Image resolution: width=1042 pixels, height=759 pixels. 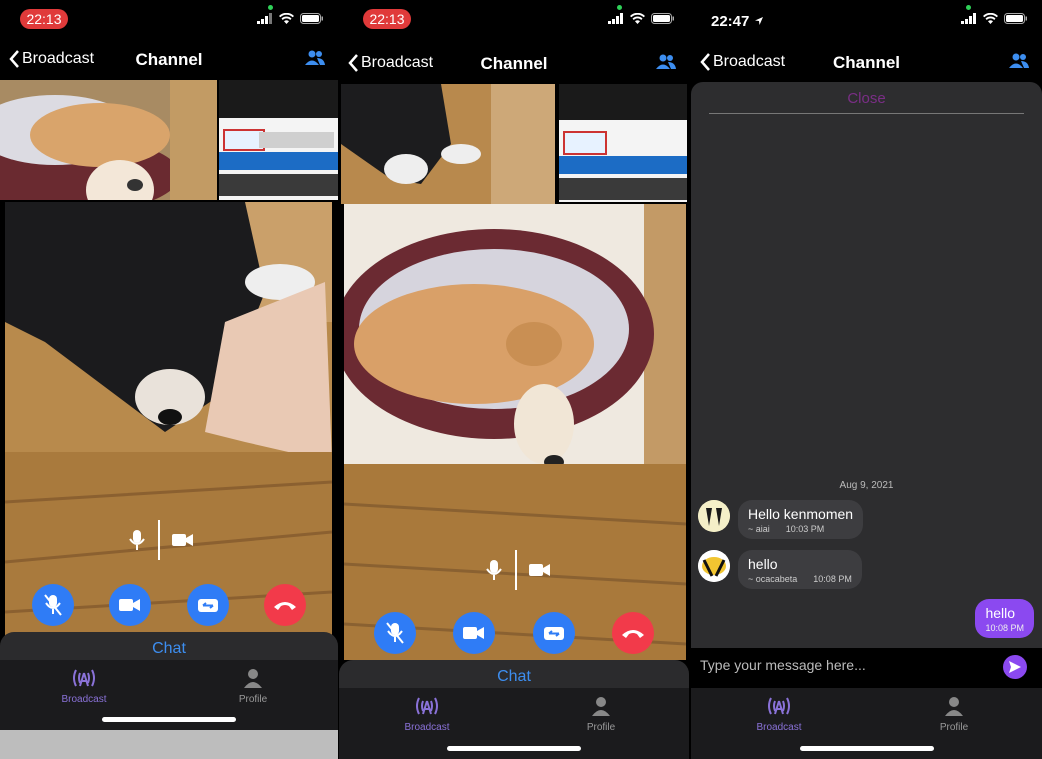 I want to click on video-frame-screen, so click(x=278, y=140).